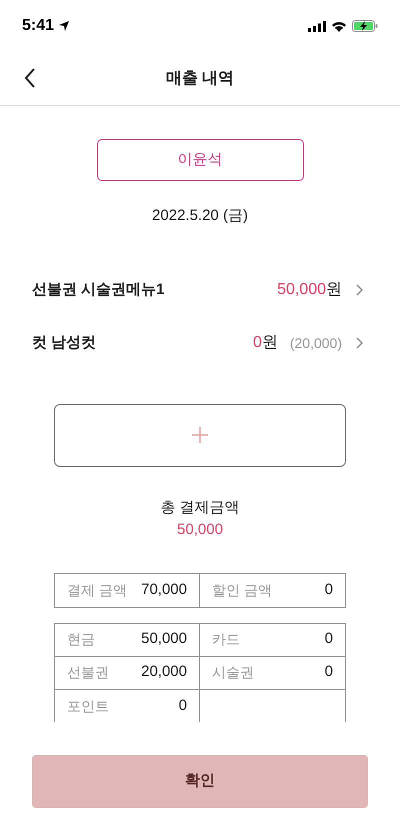  Describe the element at coordinates (200, 160) in the screenshot. I see `customer-button: 이윤석` at that location.